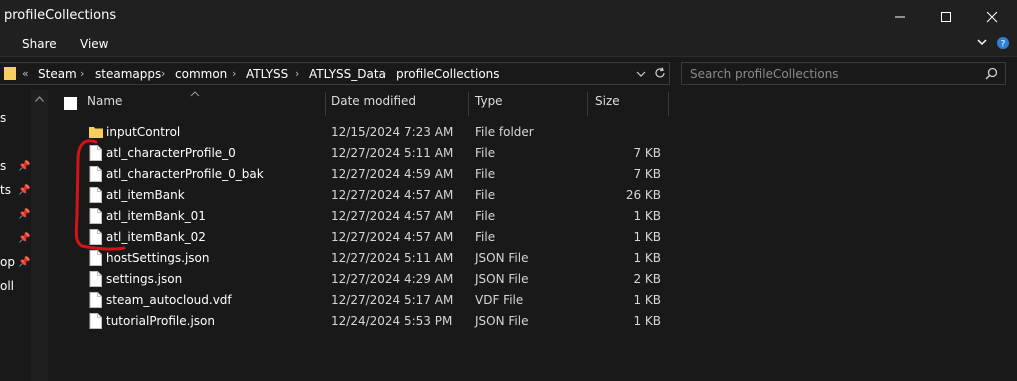 This screenshot has height=381, width=1017. Describe the element at coordinates (992, 16) in the screenshot. I see `close-button` at that location.